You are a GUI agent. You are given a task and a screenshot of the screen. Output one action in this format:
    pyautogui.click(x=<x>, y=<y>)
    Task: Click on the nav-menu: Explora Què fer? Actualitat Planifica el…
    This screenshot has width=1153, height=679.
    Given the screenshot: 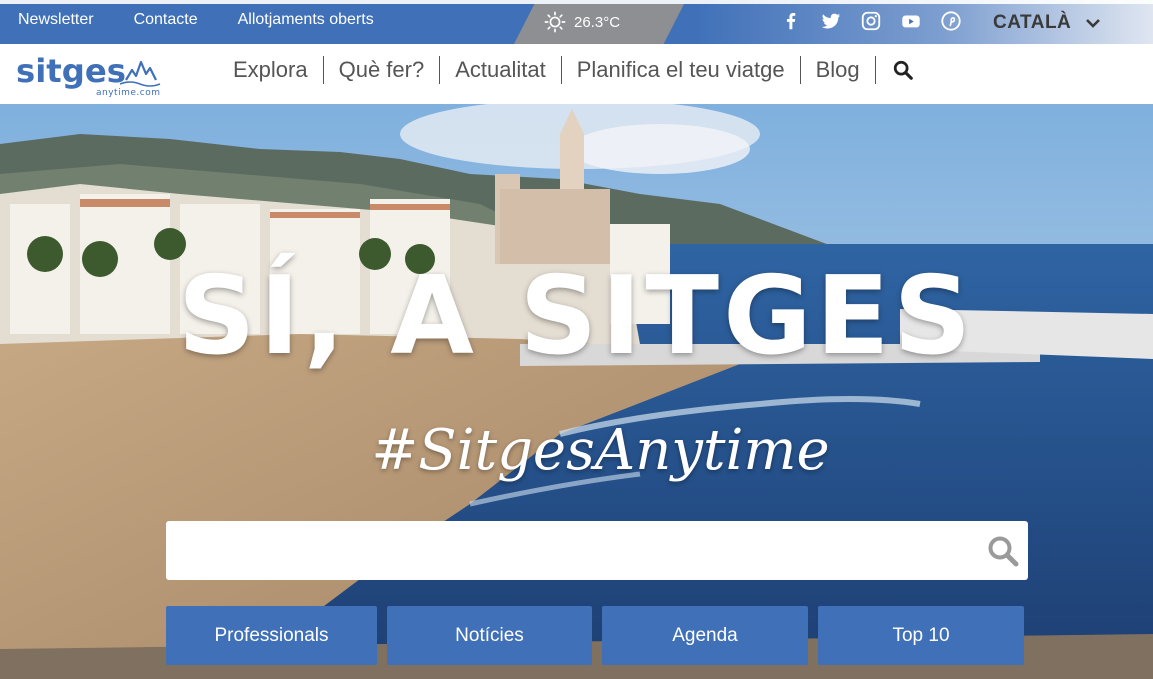 What is the action you would take?
    pyautogui.click(x=573, y=70)
    